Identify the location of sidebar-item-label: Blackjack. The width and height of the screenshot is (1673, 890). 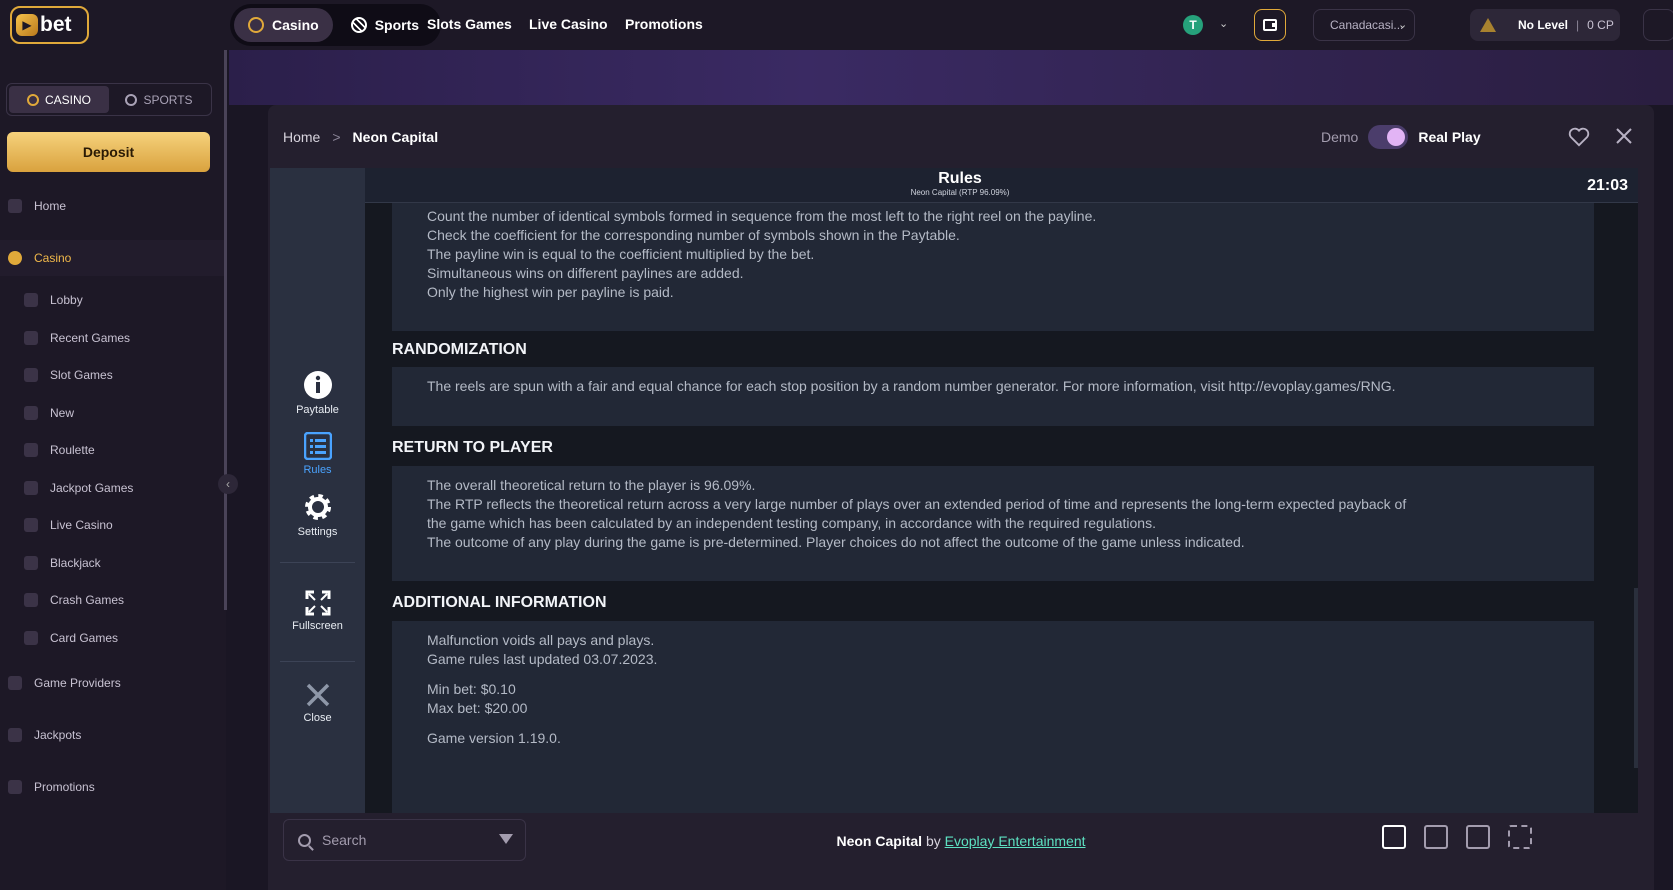
(75, 563).